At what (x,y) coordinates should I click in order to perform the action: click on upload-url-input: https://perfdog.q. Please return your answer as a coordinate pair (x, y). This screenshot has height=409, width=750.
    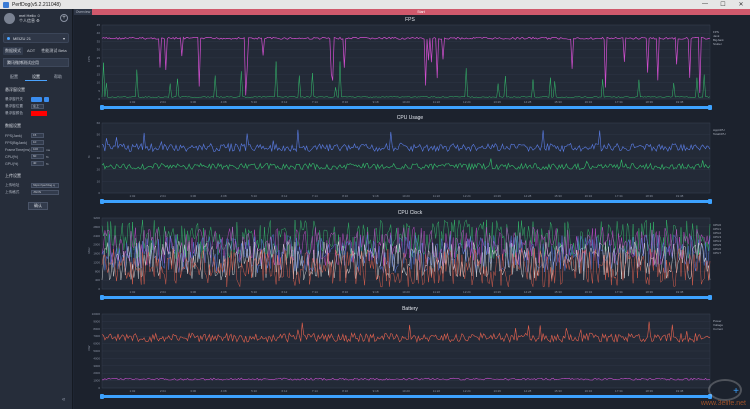
    Looking at the image, I should click on (45, 185).